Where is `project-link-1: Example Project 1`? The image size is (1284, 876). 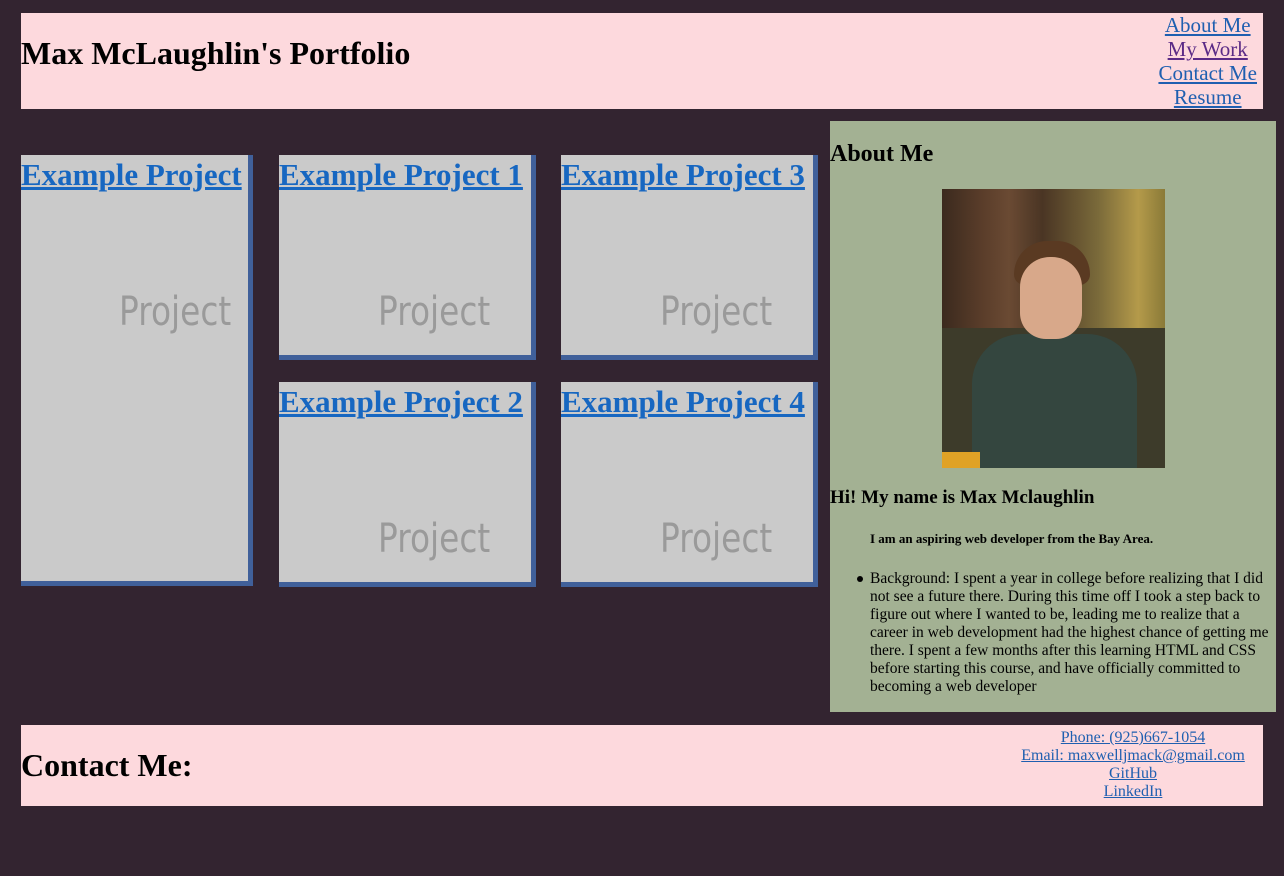
project-link-1: Example Project 1 is located at coordinates (401, 175).